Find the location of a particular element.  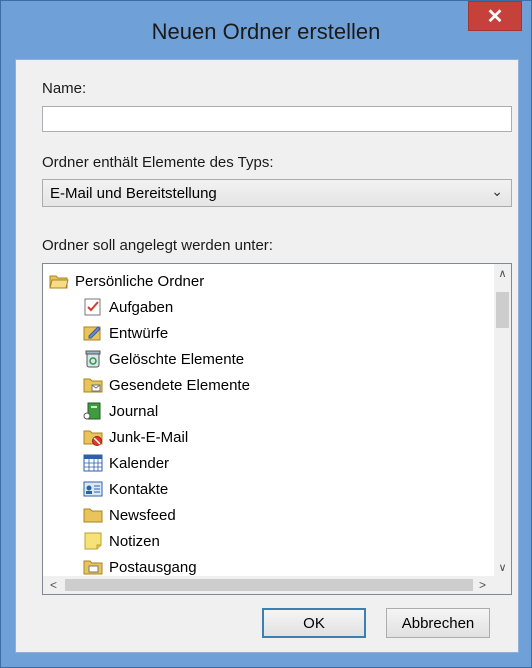

tree-item-notizen: Notizen is located at coordinates (121, 541).